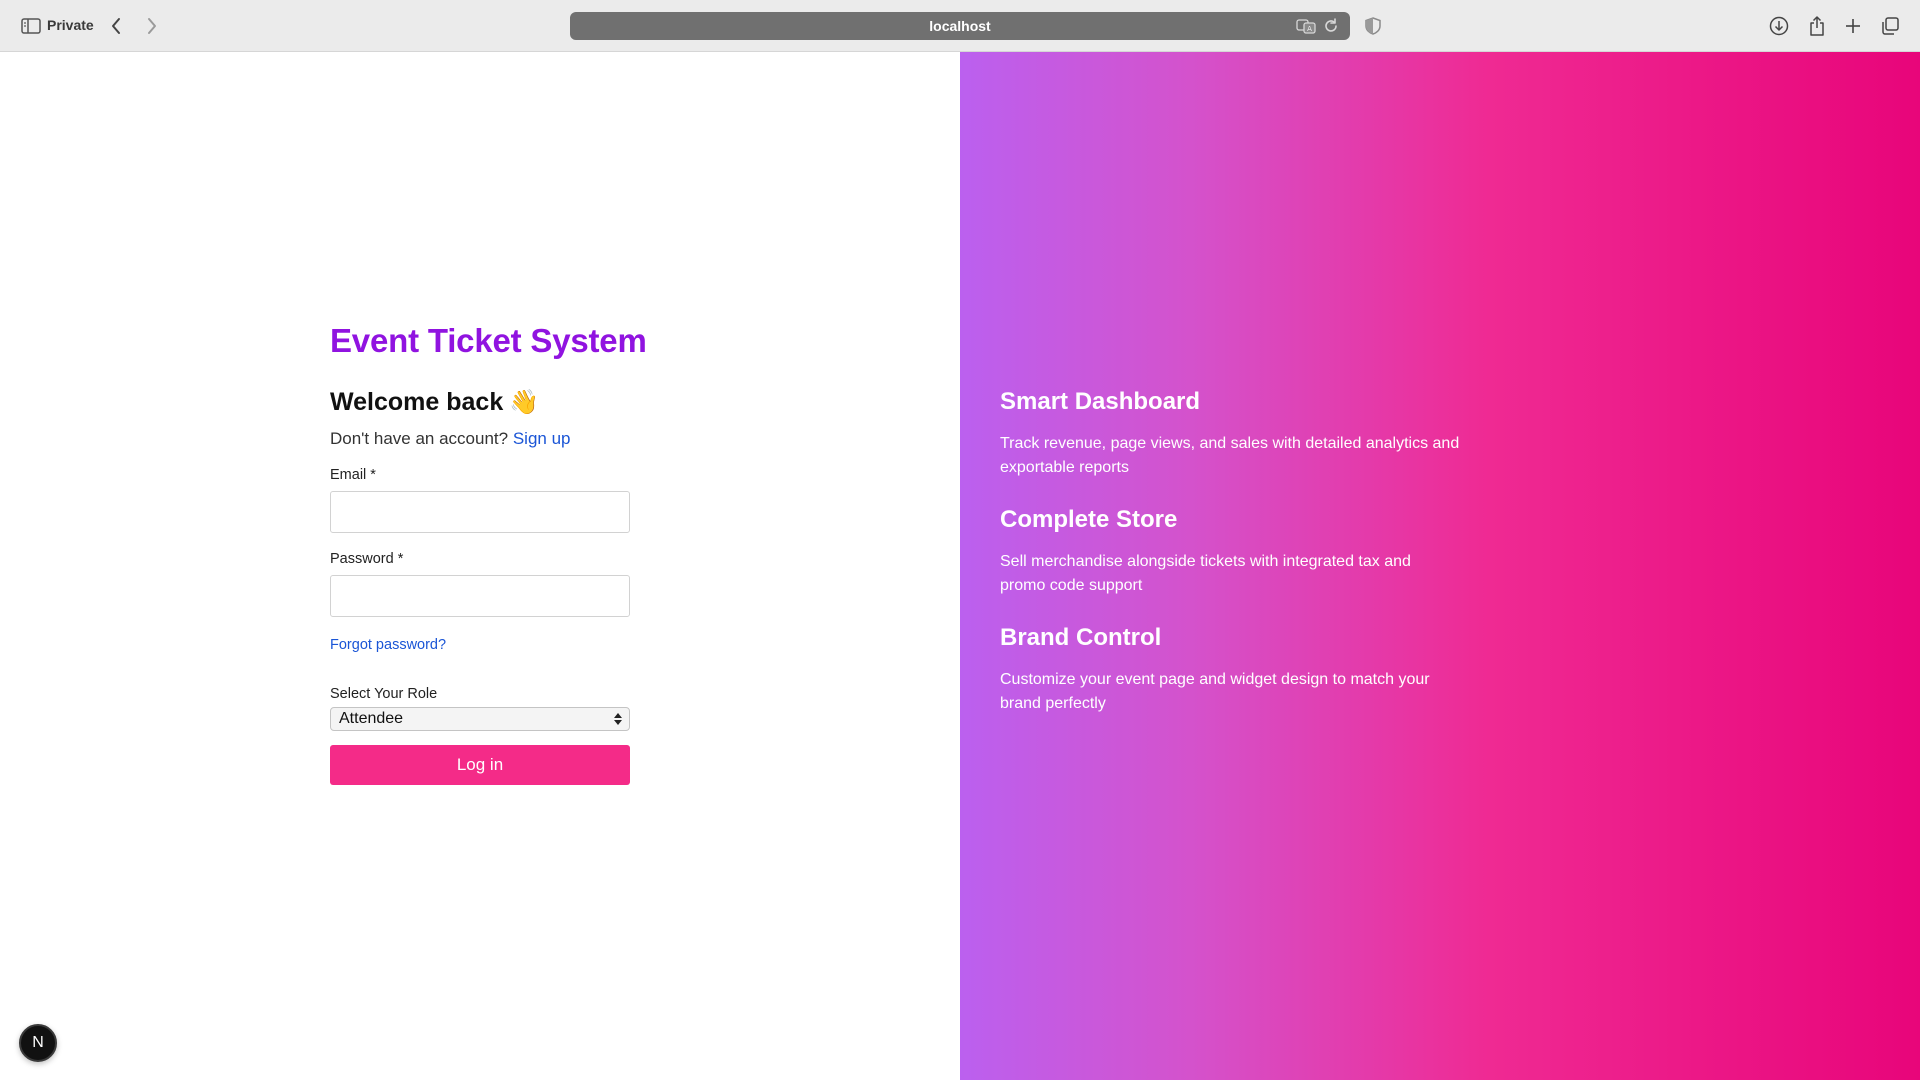  I want to click on download-icon, so click(1779, 26).